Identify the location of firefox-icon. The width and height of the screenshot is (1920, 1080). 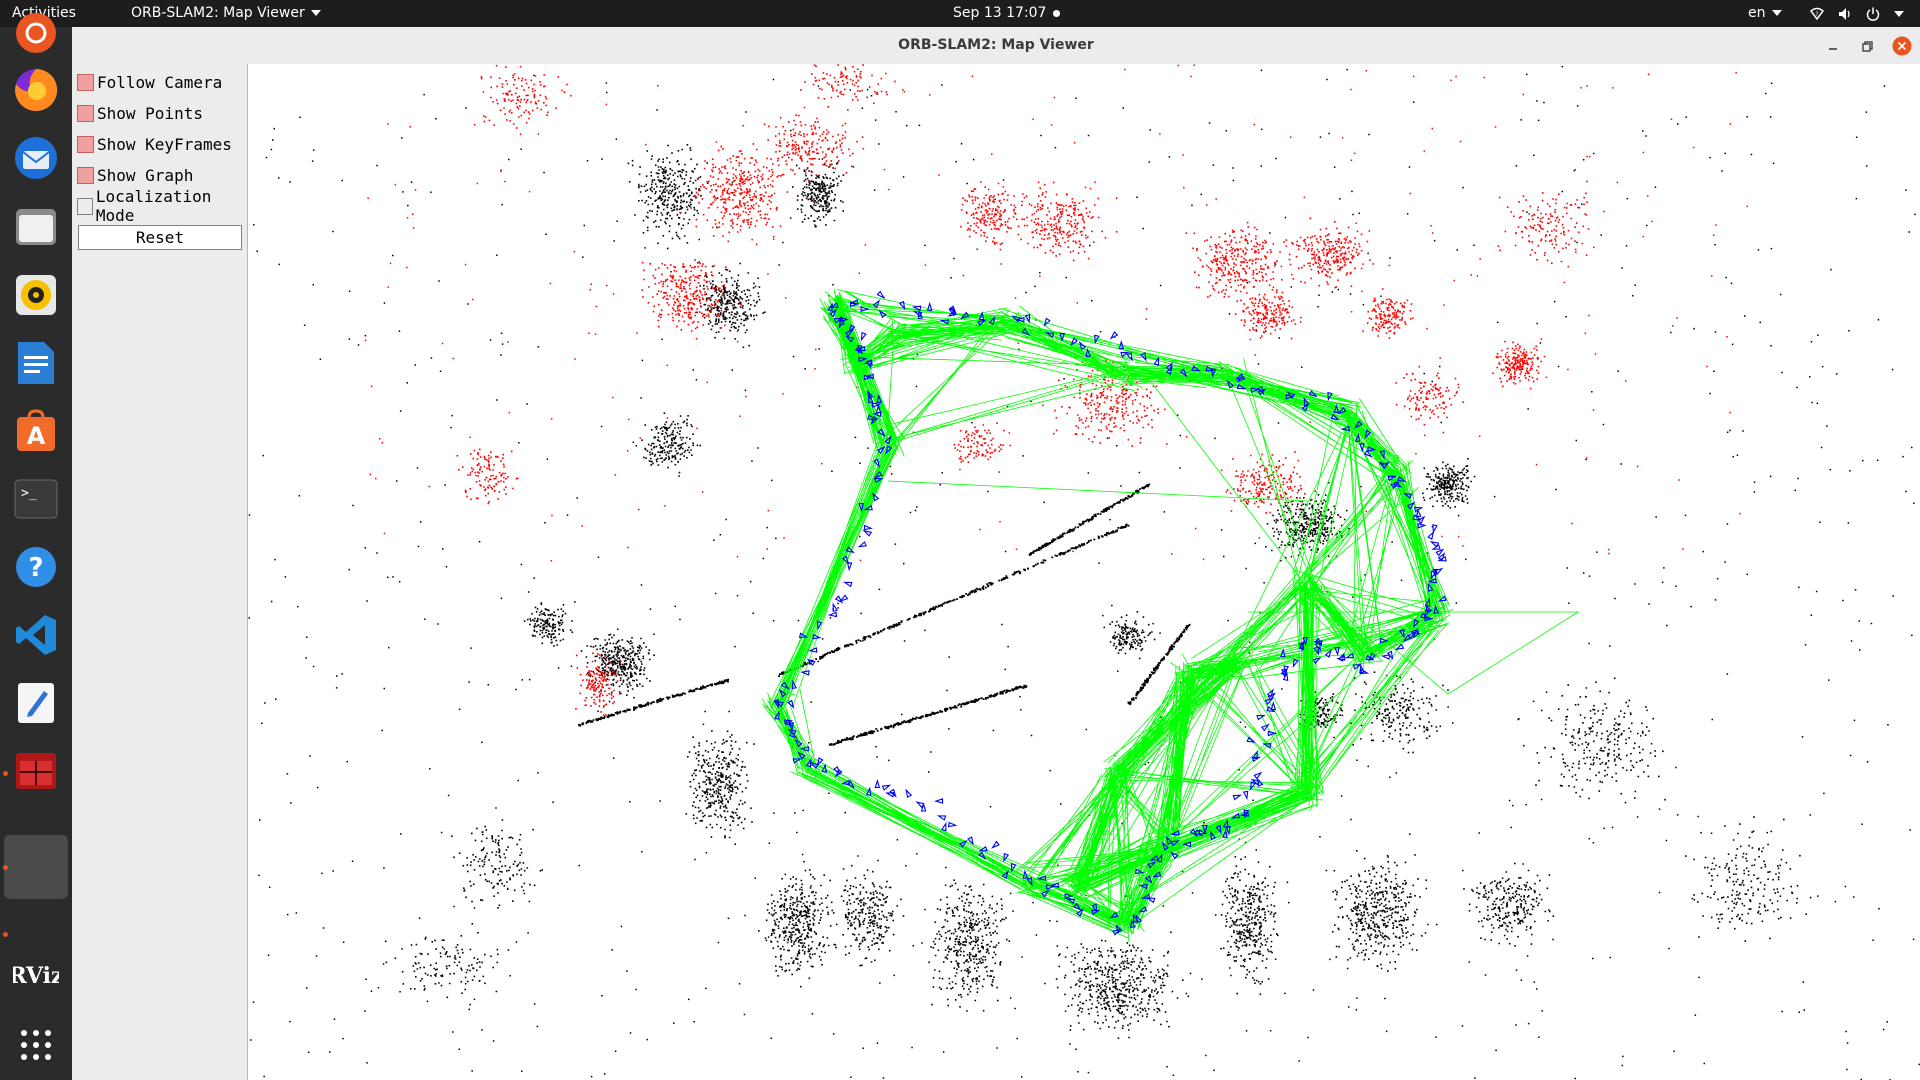
(36, 89).